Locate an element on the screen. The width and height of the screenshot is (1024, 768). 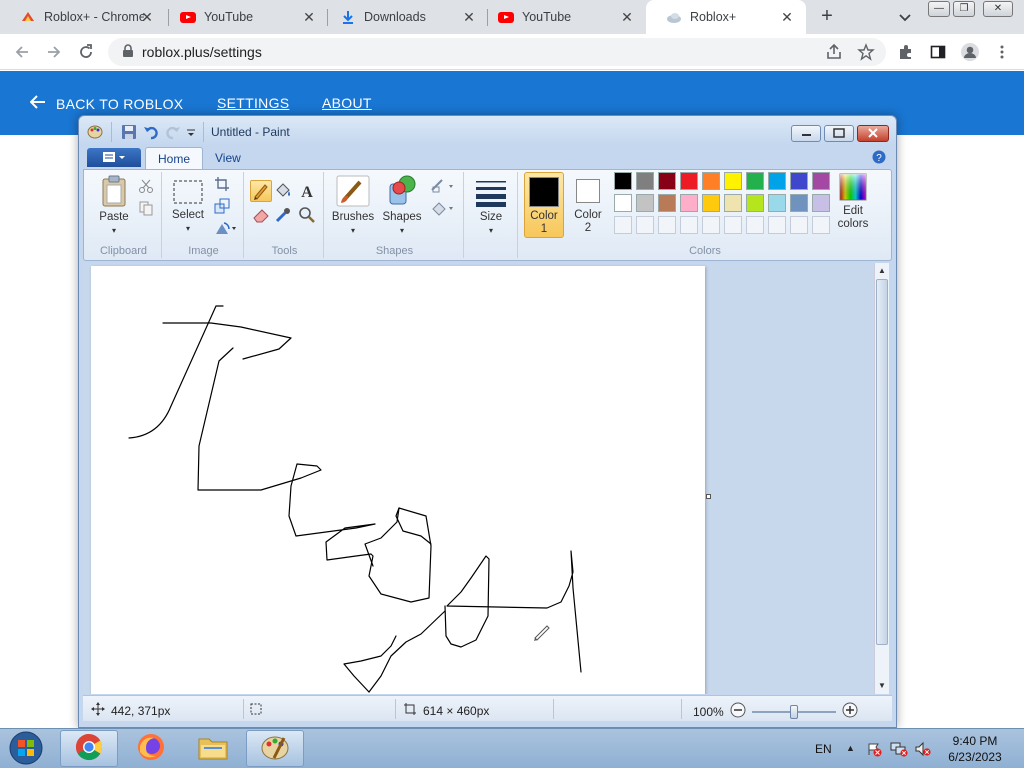
redo-icon is located at coordinates (173, 132).